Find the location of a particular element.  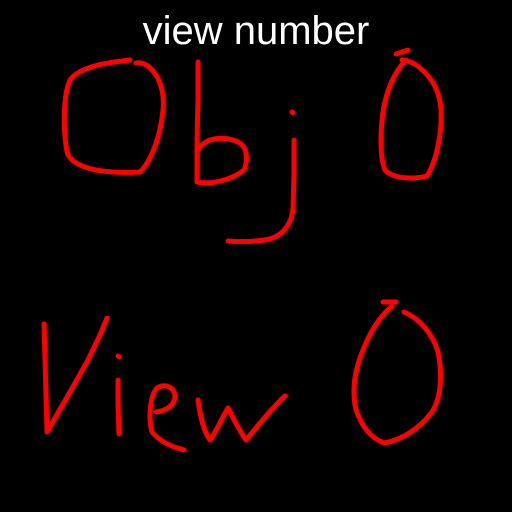

letter-i-stroke is located at coordinates (118, 407).